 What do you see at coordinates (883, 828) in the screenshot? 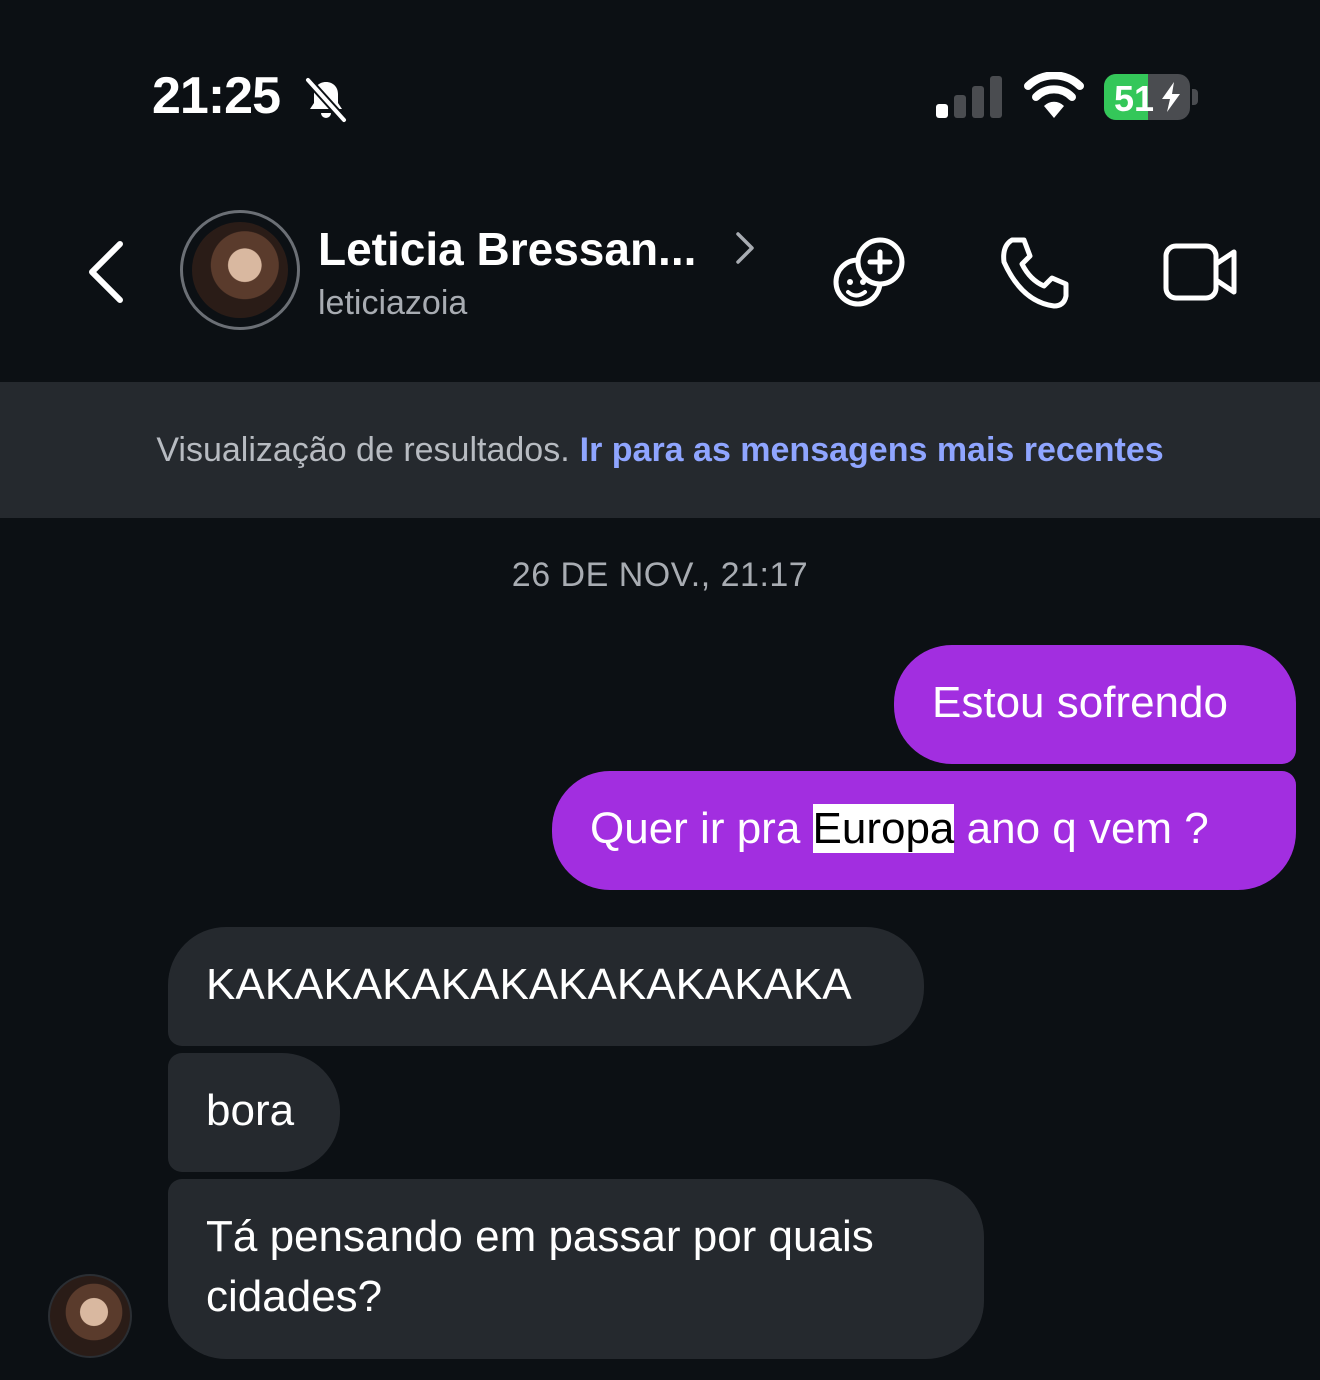
I see `search-highlight: Europa` at bounding box center [883, 828].